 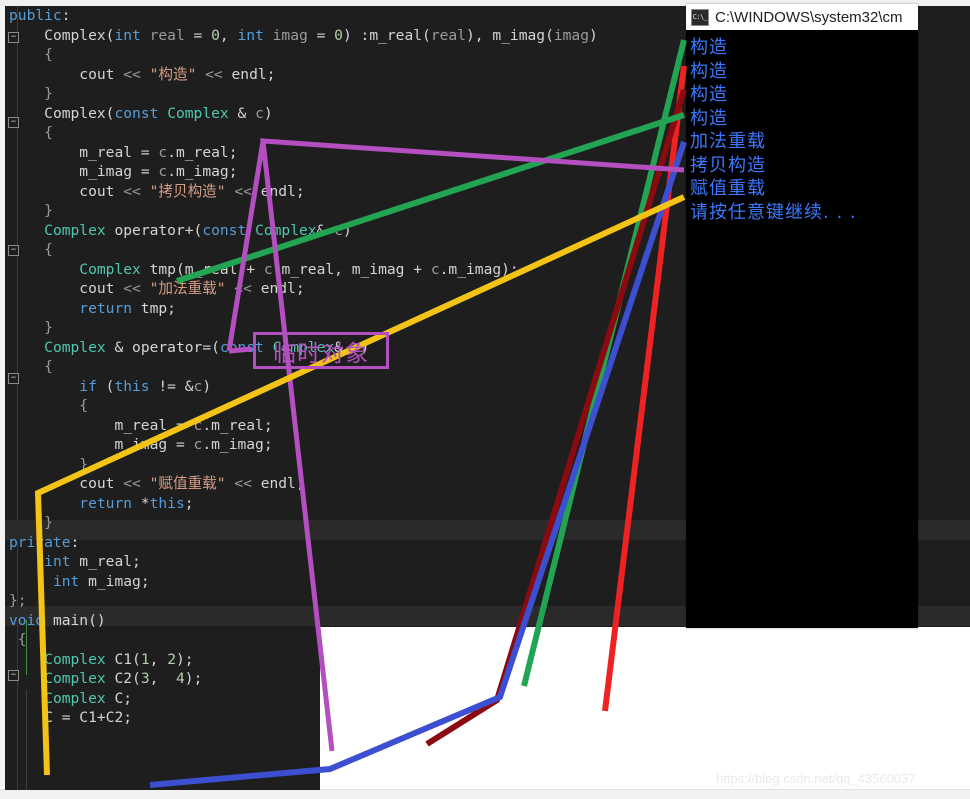 I want to click on code-token: m_imag;, so click(x=114, y=581).